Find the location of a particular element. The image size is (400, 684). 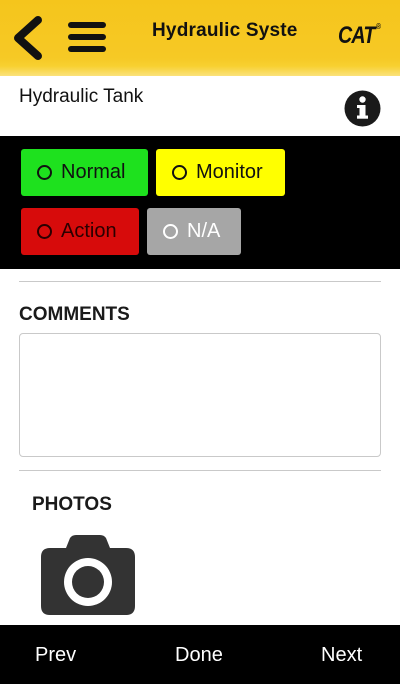

status-action-button: Action is located at coordinates (80, 231).